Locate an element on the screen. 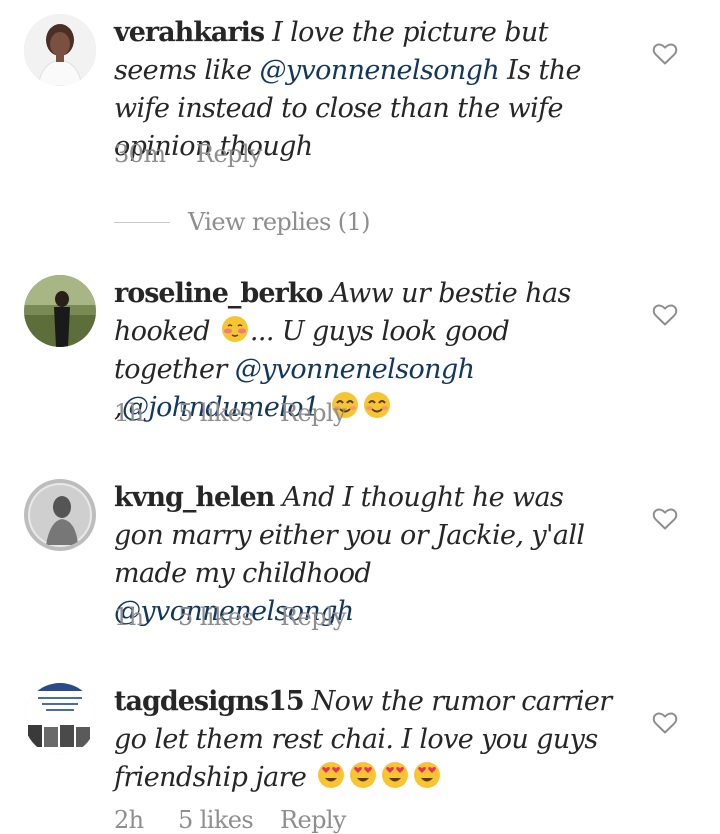  divider-line is located at coordinates (142, 222).